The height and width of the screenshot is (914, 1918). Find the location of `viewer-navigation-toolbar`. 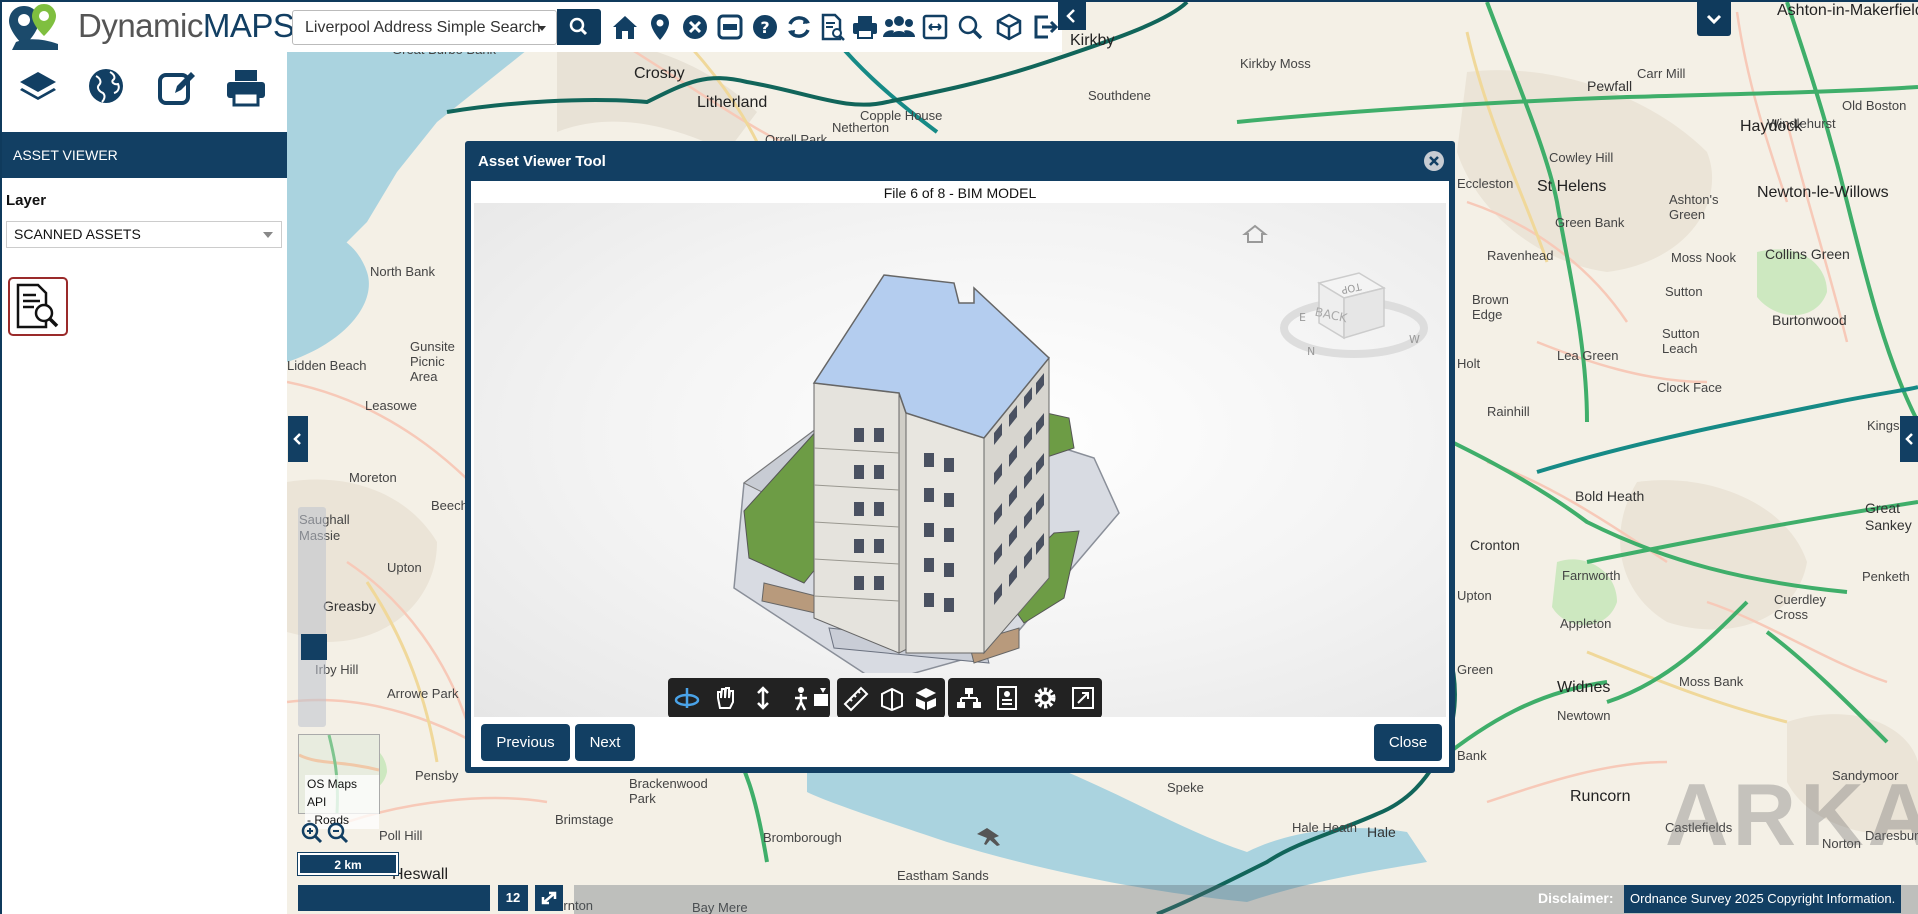

viewer-navigation-toolbar is located at coordinates (749, 697).